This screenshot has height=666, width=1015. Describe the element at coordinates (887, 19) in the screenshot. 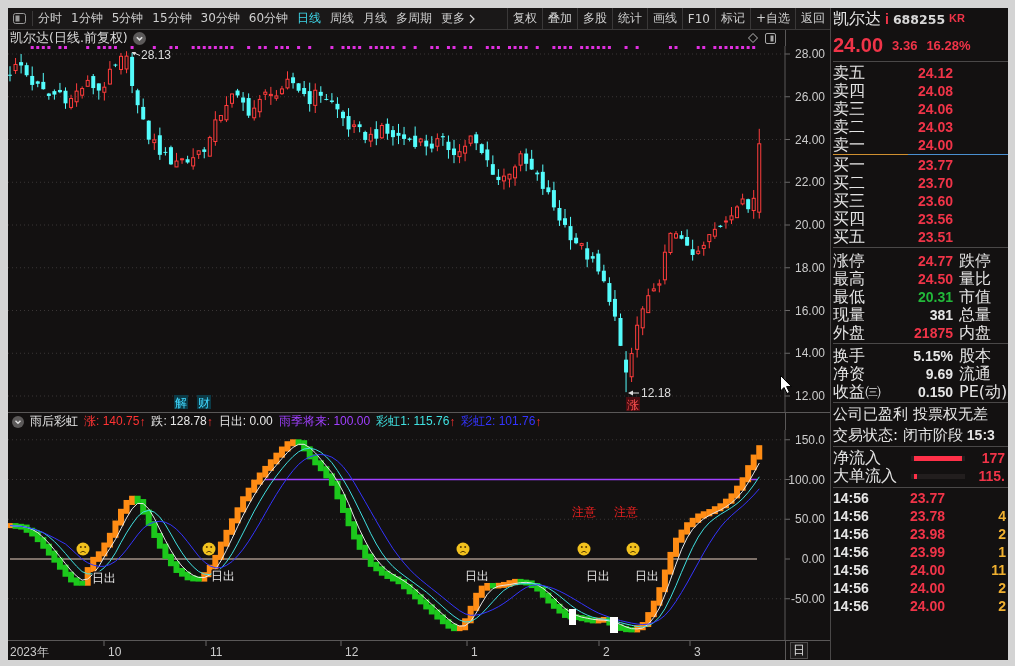

I see `info-mark: i` at that location.